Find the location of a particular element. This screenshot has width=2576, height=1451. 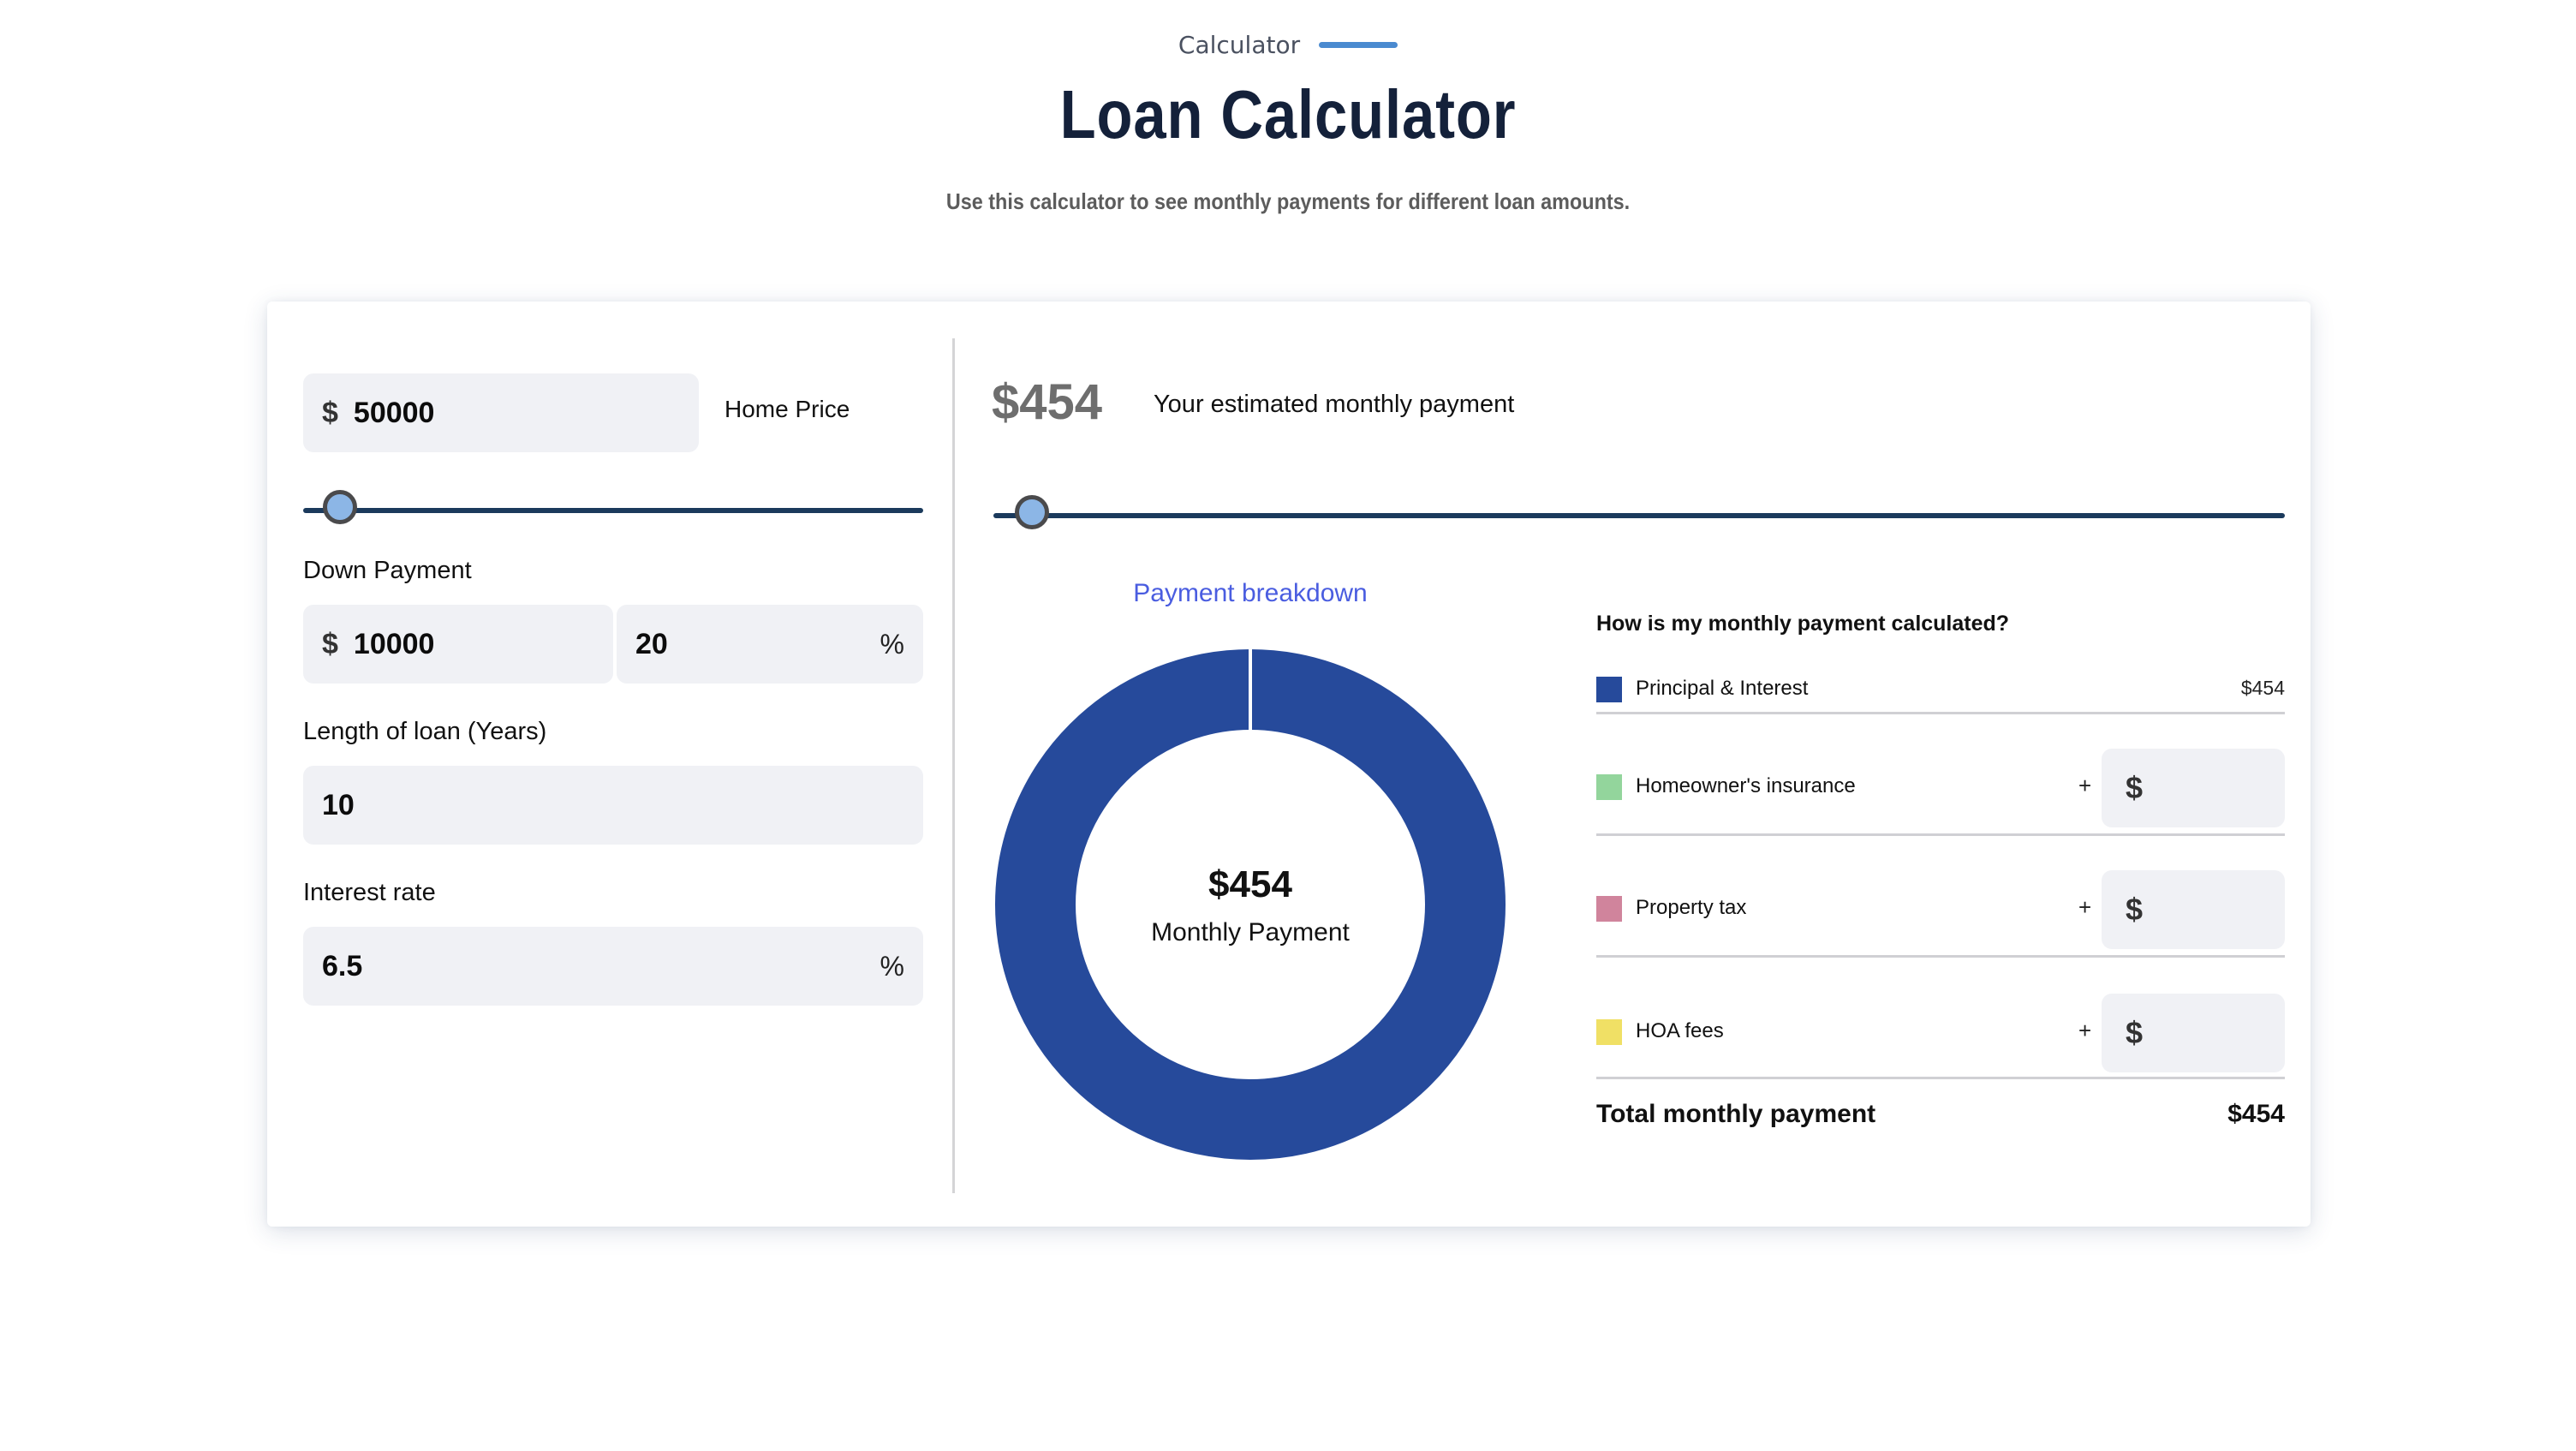

down-payment-percent-value: 20 is located at coordinates (651, 643).